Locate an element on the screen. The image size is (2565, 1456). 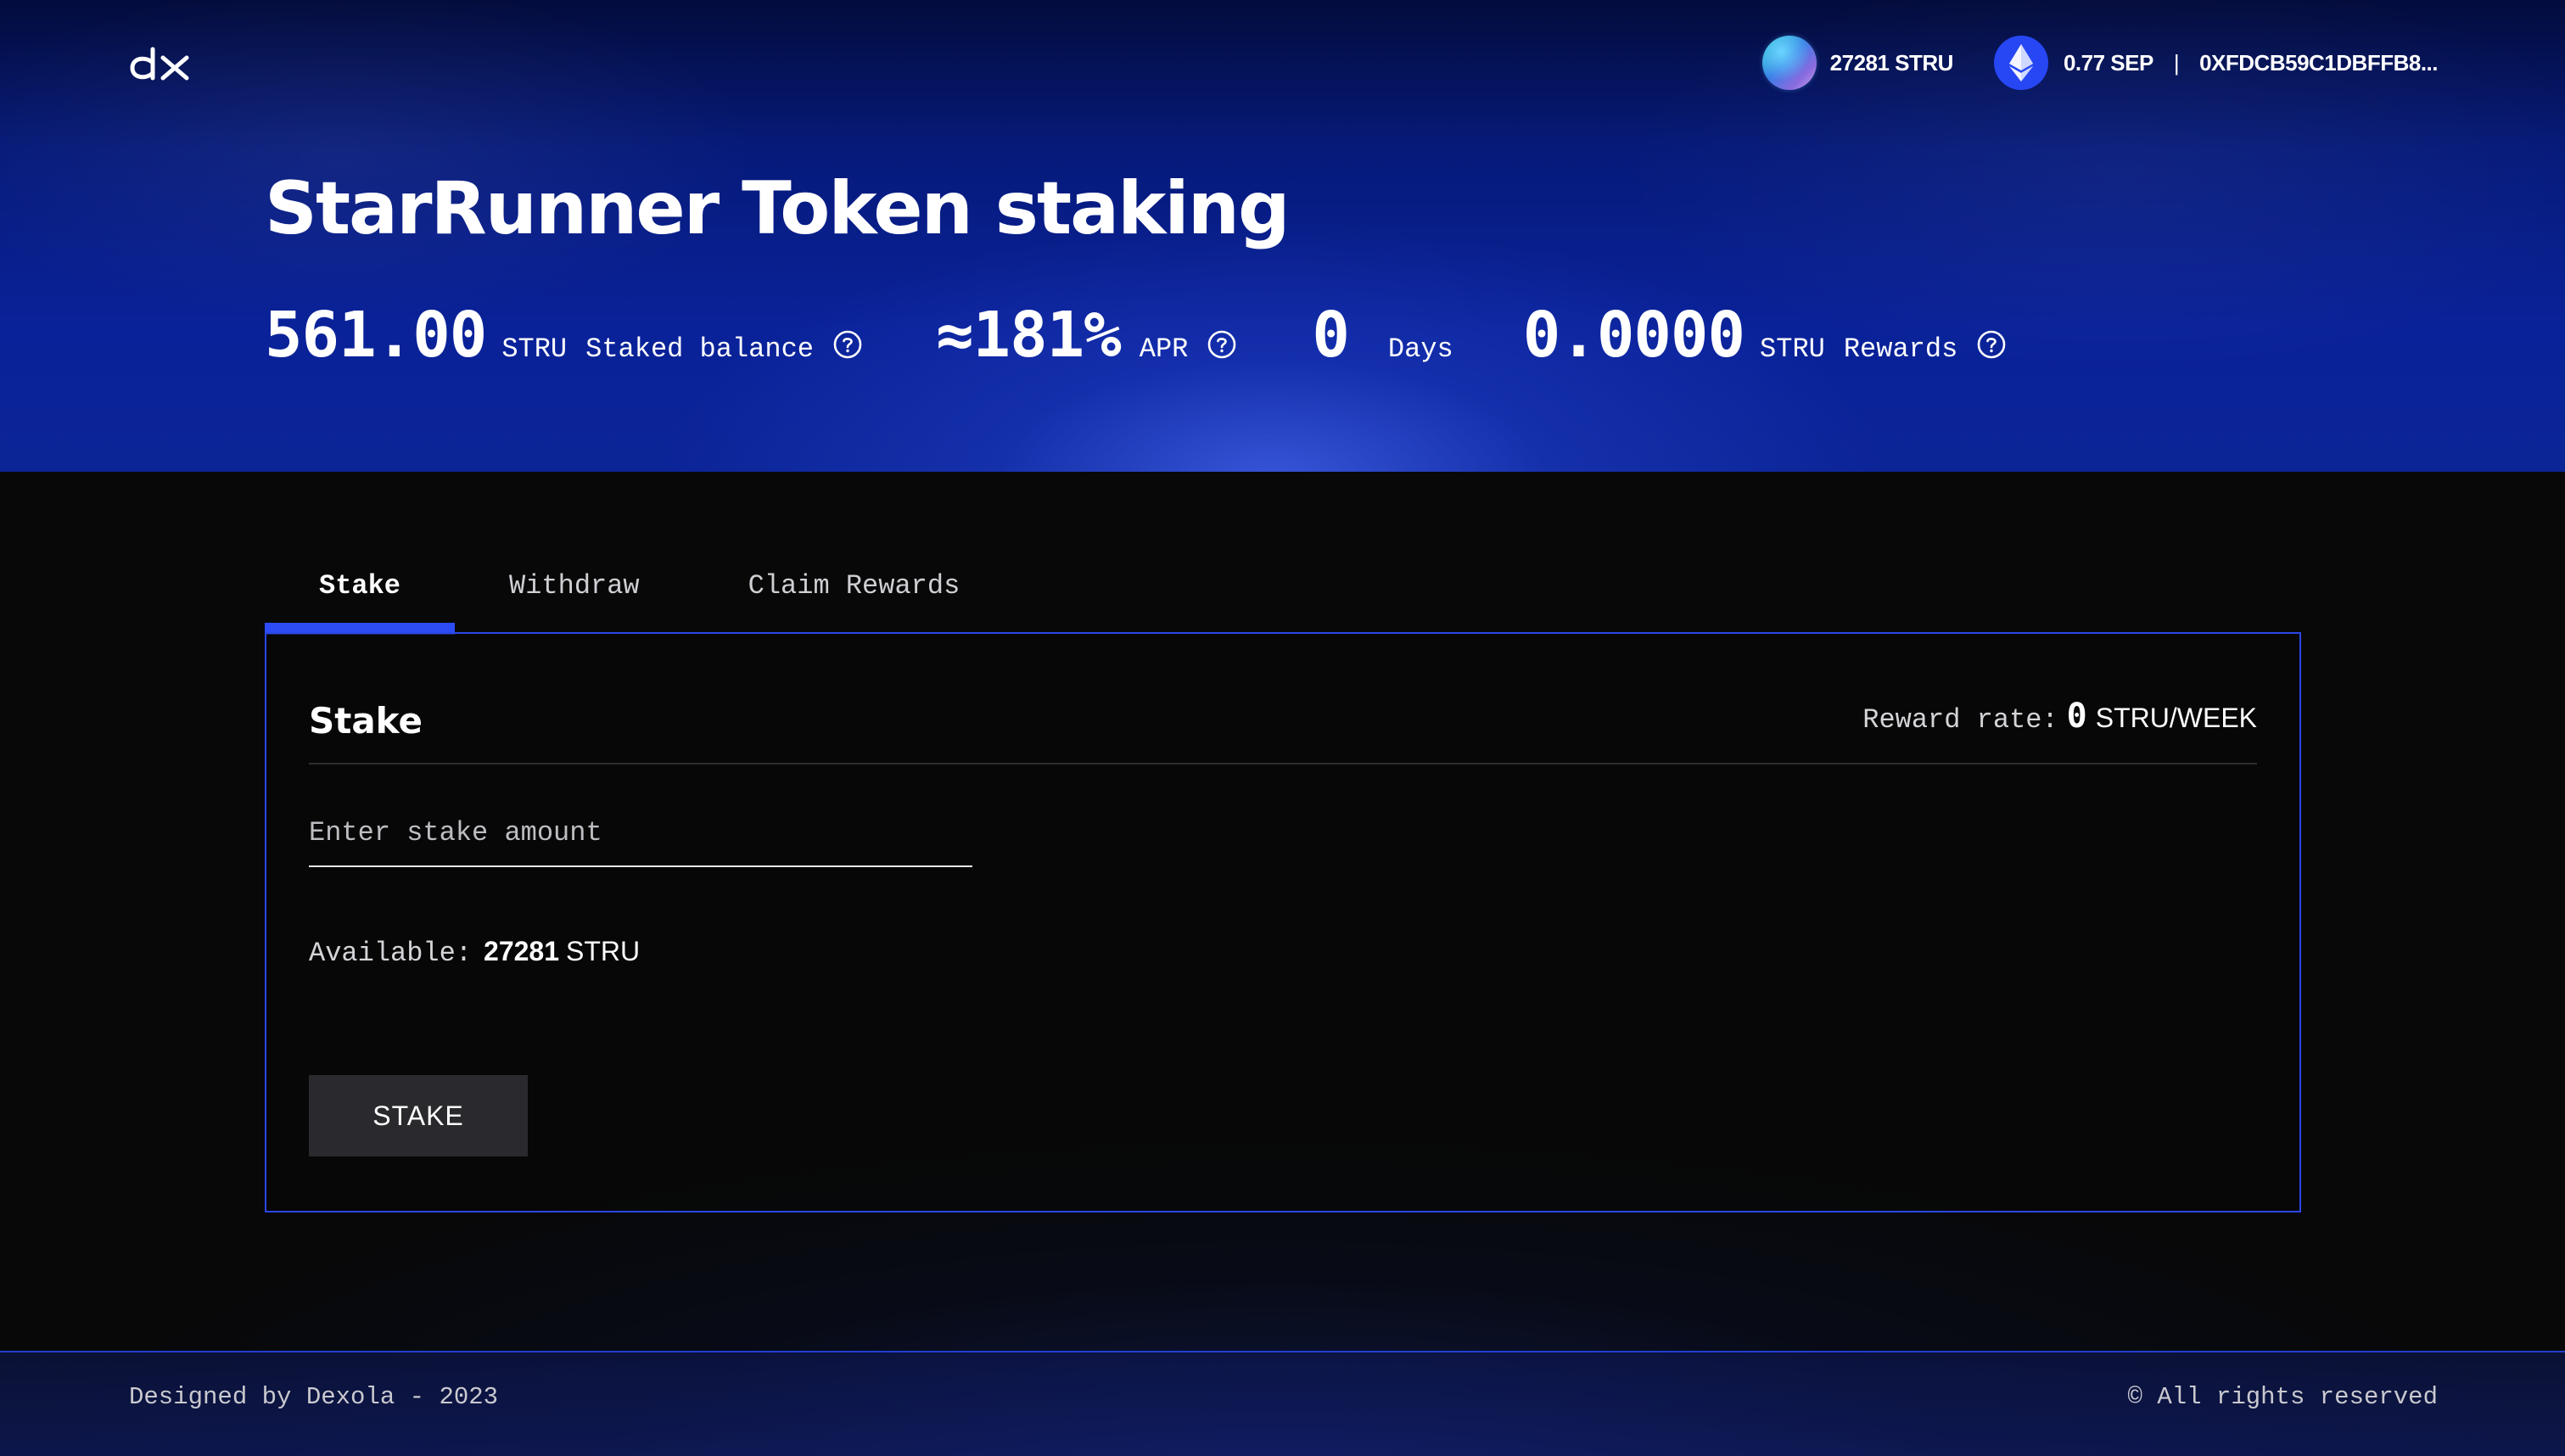
panel-title: Stake is located at coordinates (366, 721).